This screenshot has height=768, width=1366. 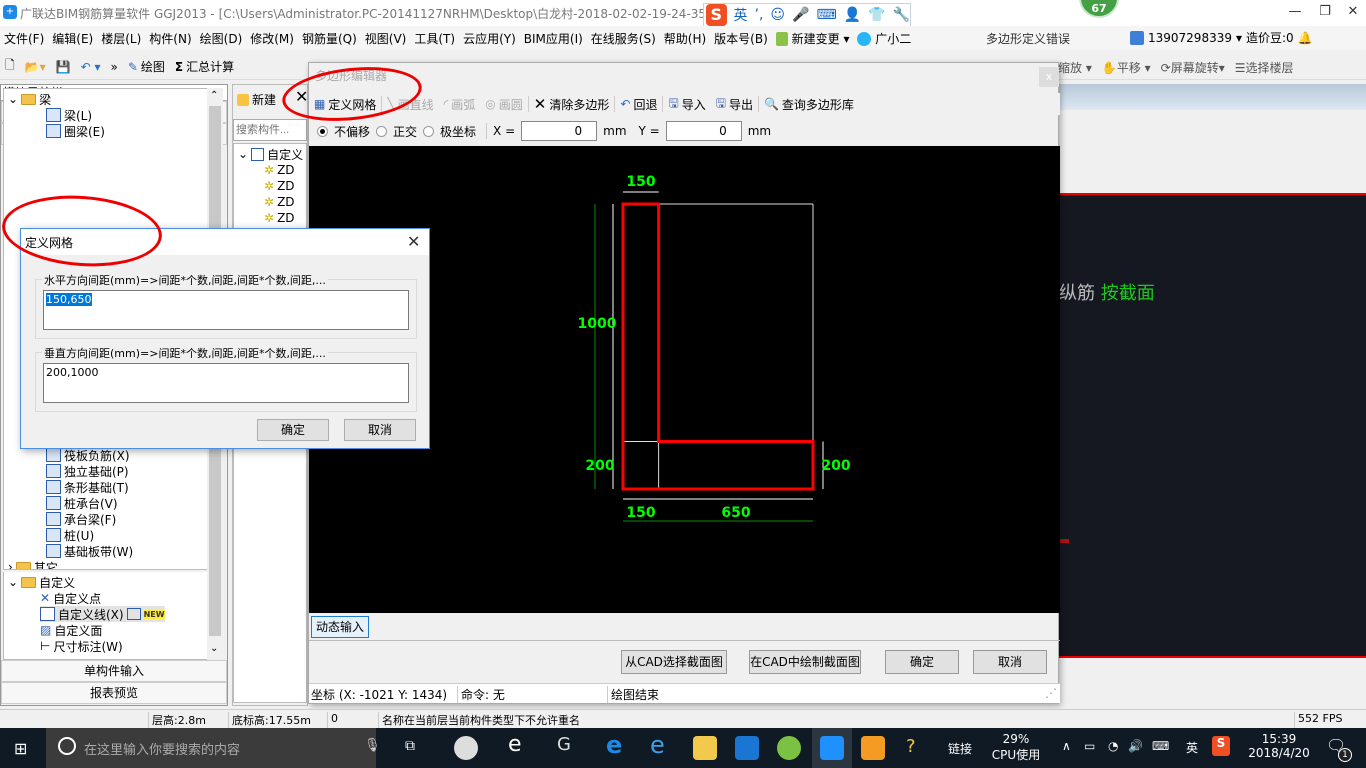 I want to click on menu-help: 帮助(H), so click(x=685, y=38).